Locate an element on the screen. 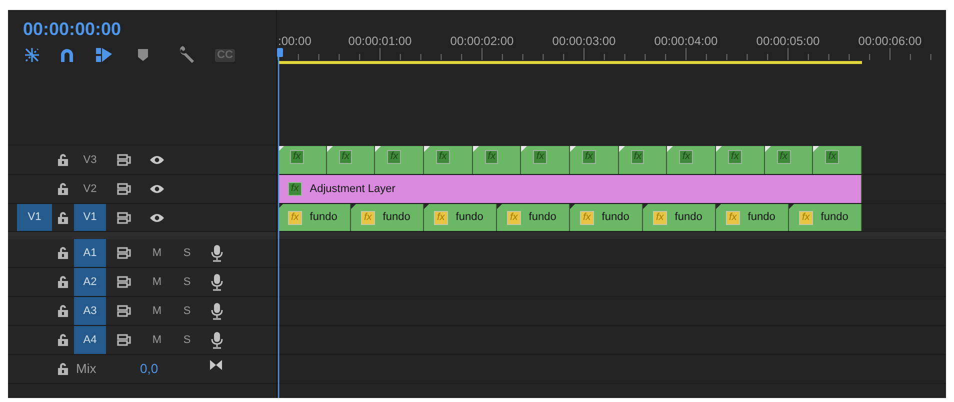  nest-icon is located at coordinates (32, 55).